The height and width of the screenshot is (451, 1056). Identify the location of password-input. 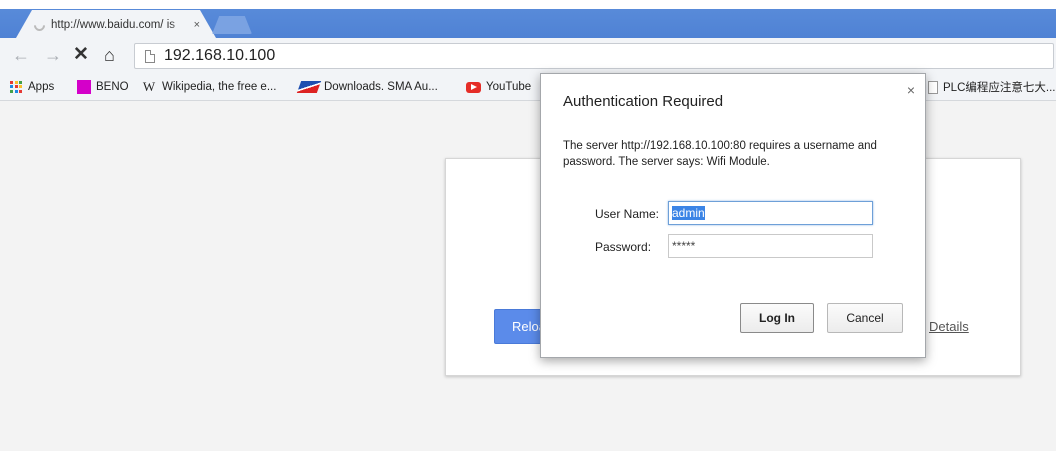
(770, 246).